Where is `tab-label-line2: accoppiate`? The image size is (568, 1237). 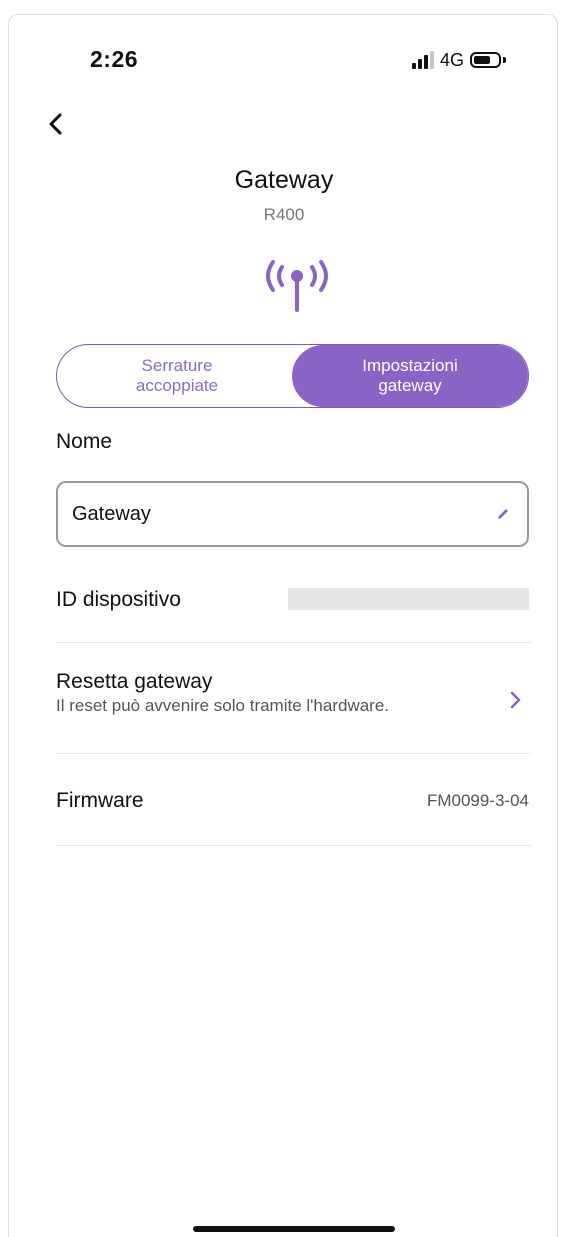 tab-label-line2: accoppiate is located at coordinates (177, 385).